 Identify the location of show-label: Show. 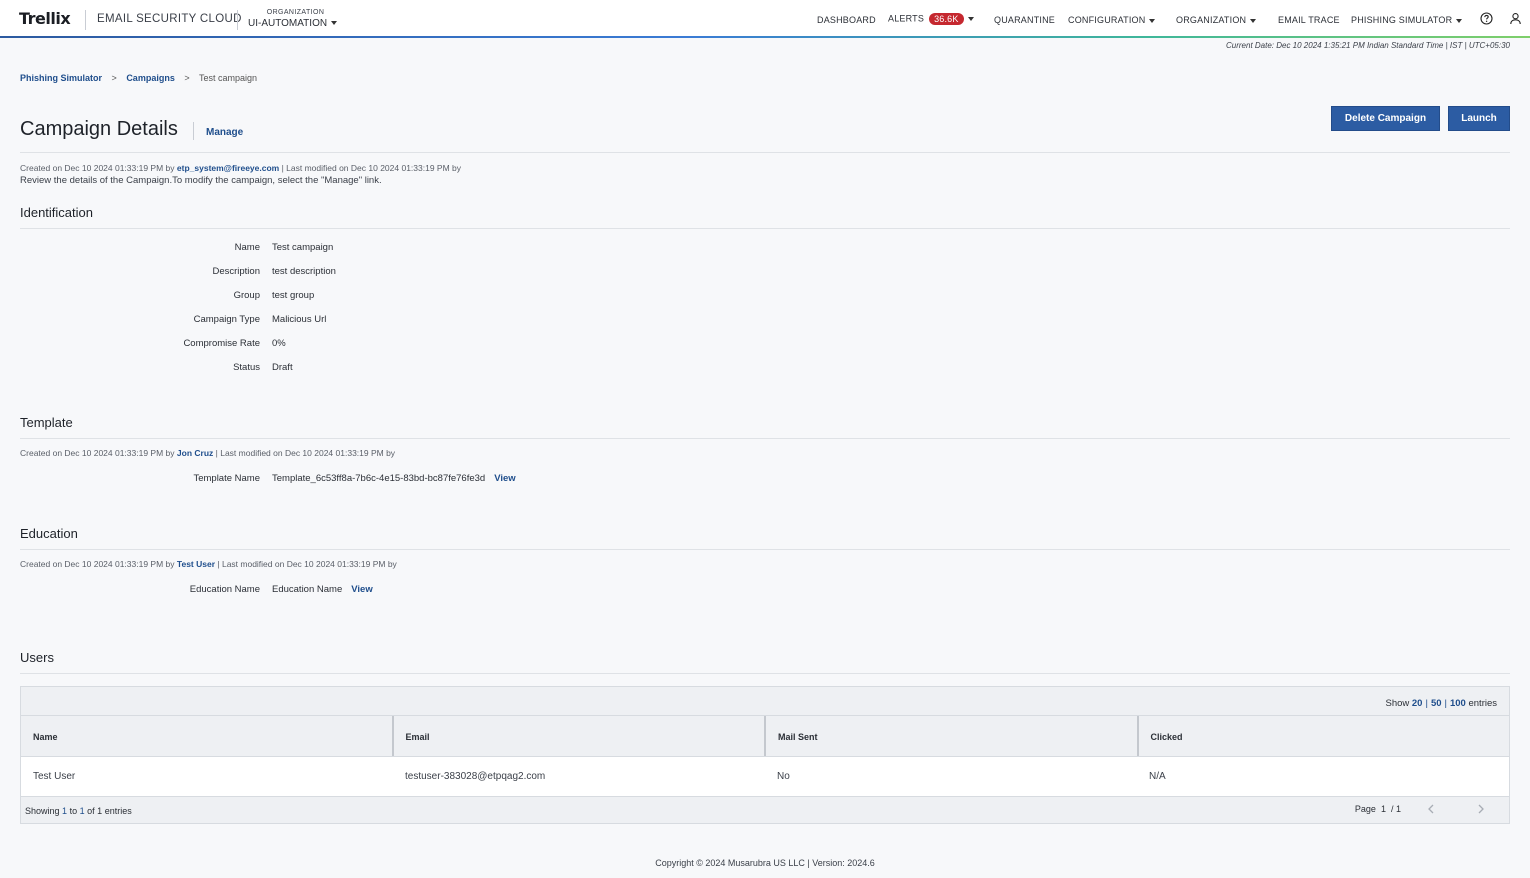
(1397, 703).